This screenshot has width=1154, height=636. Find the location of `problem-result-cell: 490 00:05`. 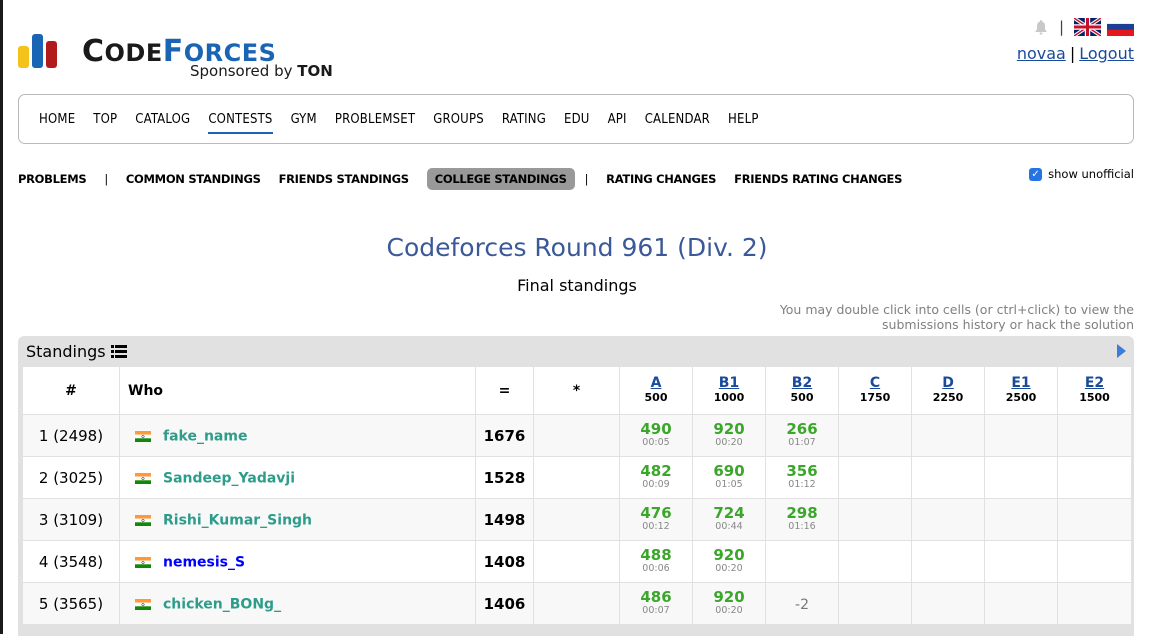

problem-result-cell: 490 00:05 is located at coordinates (656, 435).